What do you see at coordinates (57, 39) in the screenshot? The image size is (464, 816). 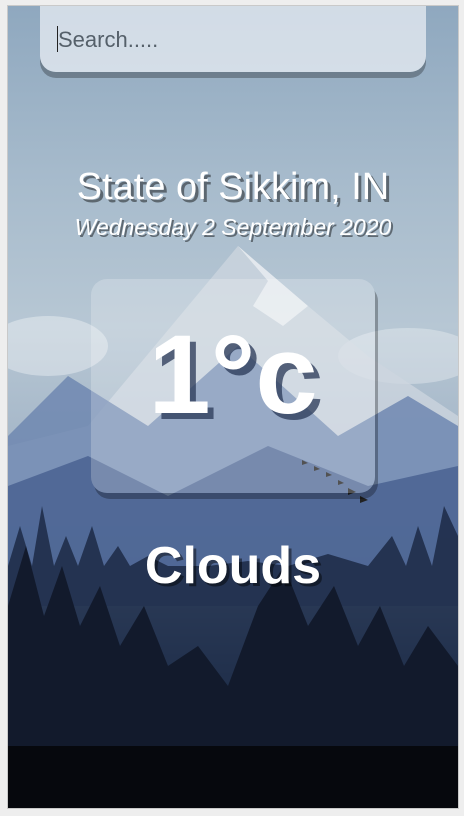 I see `text-cursor` at bounding box center [57, 39].